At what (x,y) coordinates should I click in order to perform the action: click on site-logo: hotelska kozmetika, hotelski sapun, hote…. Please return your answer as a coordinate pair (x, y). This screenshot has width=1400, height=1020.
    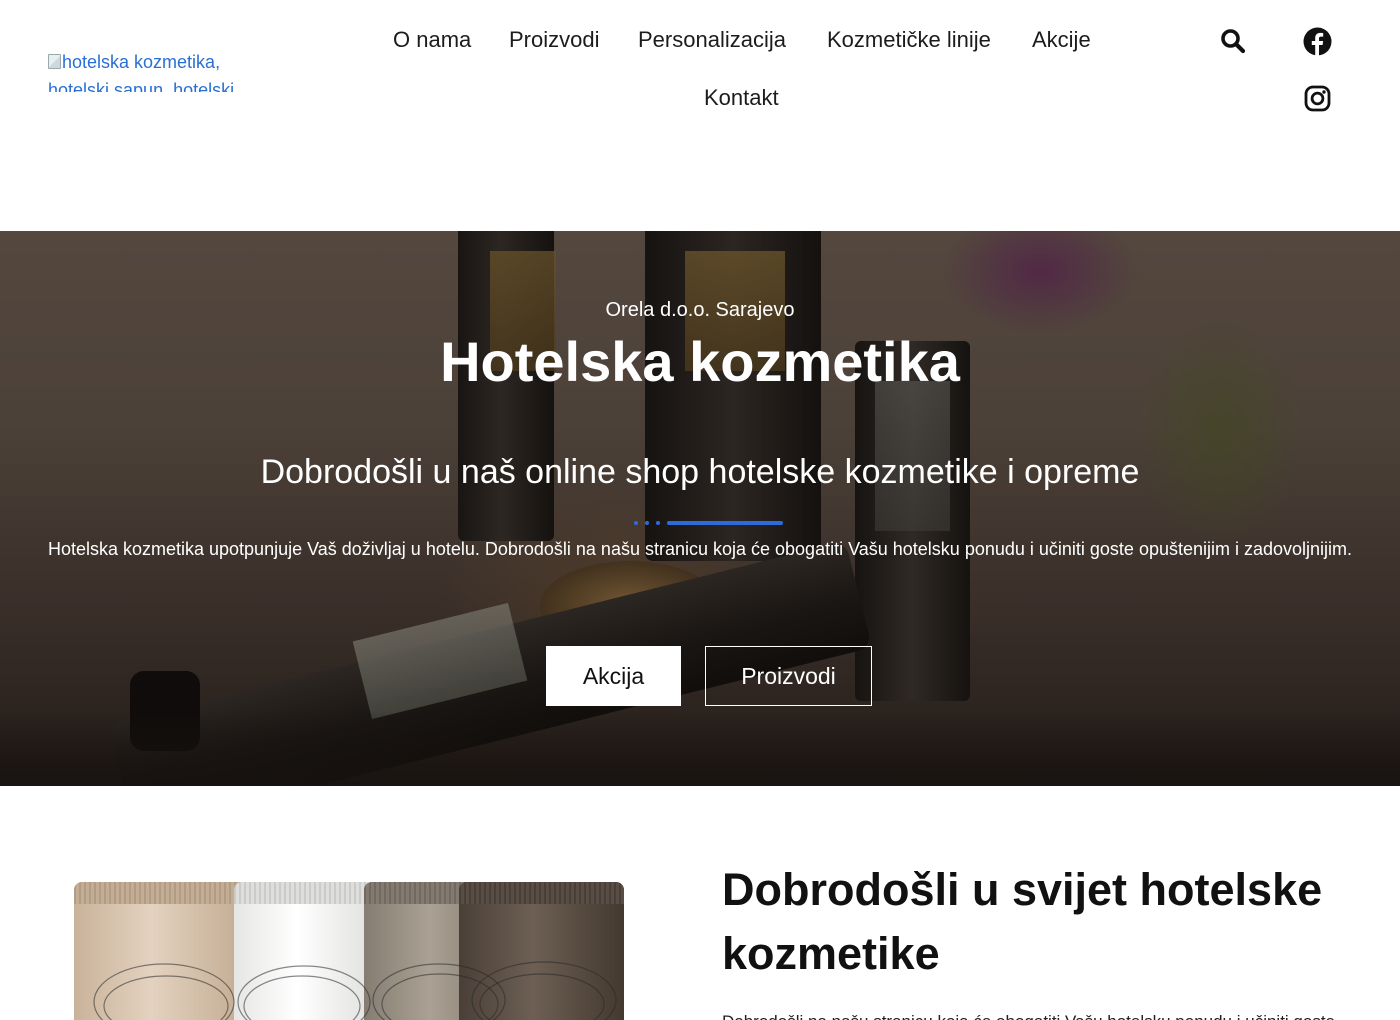
    Looking at the image, I should click on (146, 70).